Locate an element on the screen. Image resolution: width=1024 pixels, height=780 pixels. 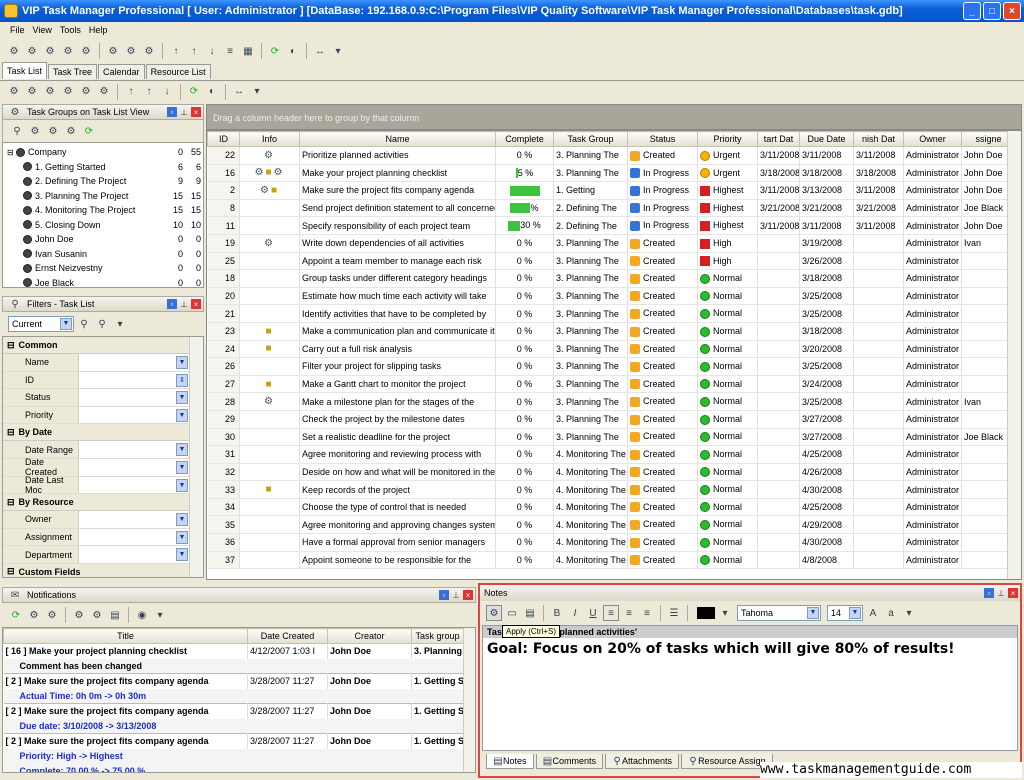
font-shrink-icon: a is located at coordinates (891, 613).